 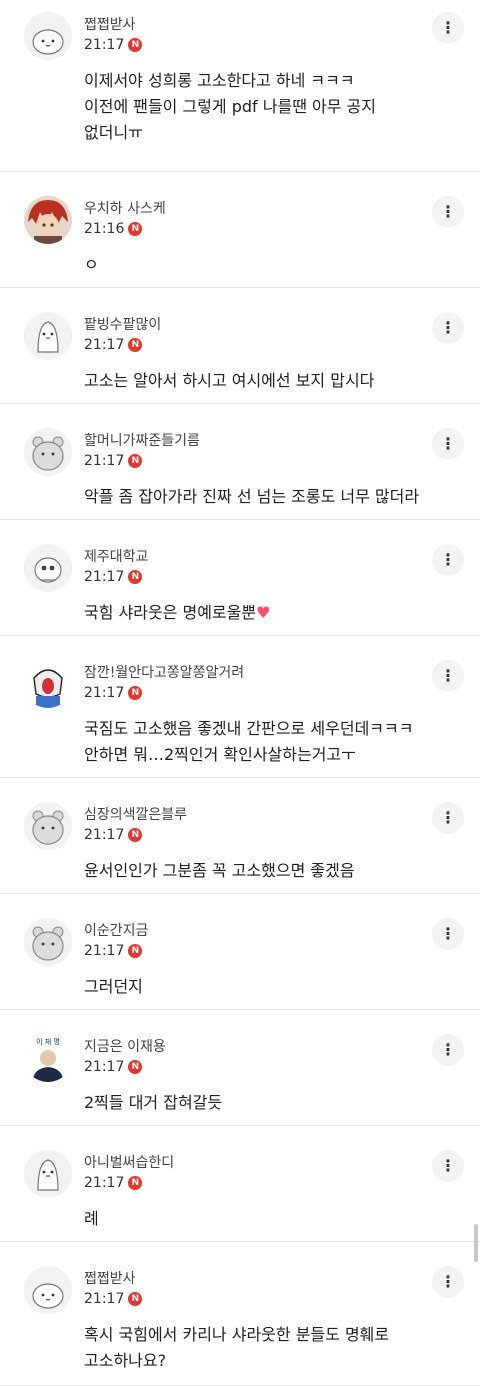 I want to click on comment-text: 윤서인인가 그분좀 꼭 고소했으면 좋겠음, so click(x=262, y=871).